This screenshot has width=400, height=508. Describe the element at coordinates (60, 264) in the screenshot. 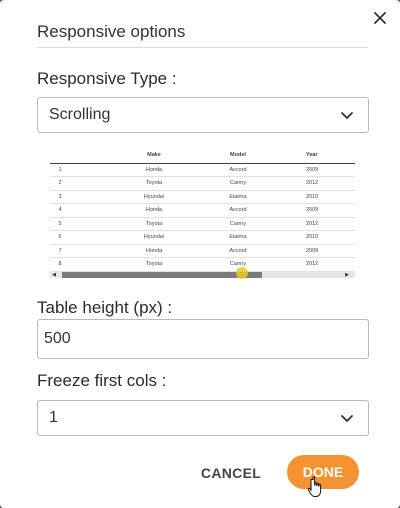

I see `preview-cell-index: 8` at that location.